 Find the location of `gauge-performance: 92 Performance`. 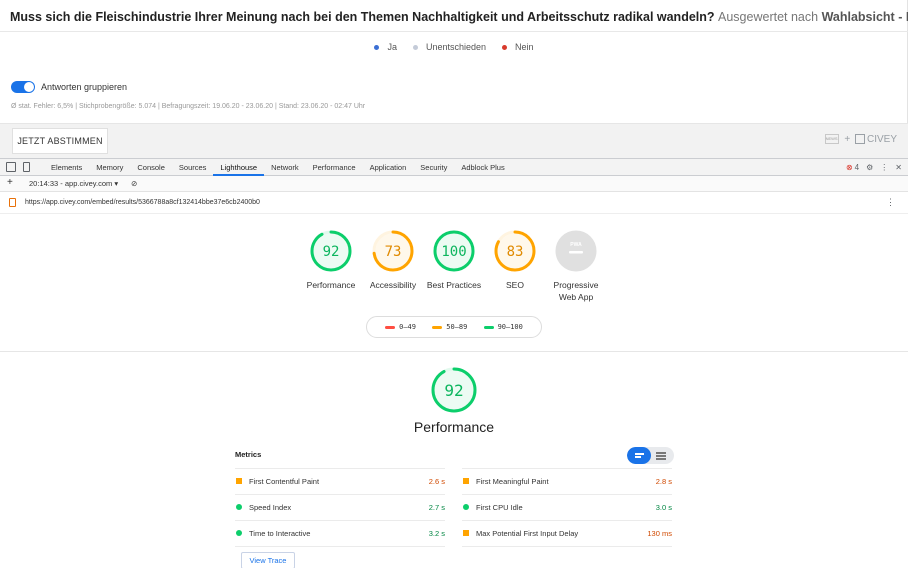

gauge-performance: 92 Performance is located at coordinates (331, 260).